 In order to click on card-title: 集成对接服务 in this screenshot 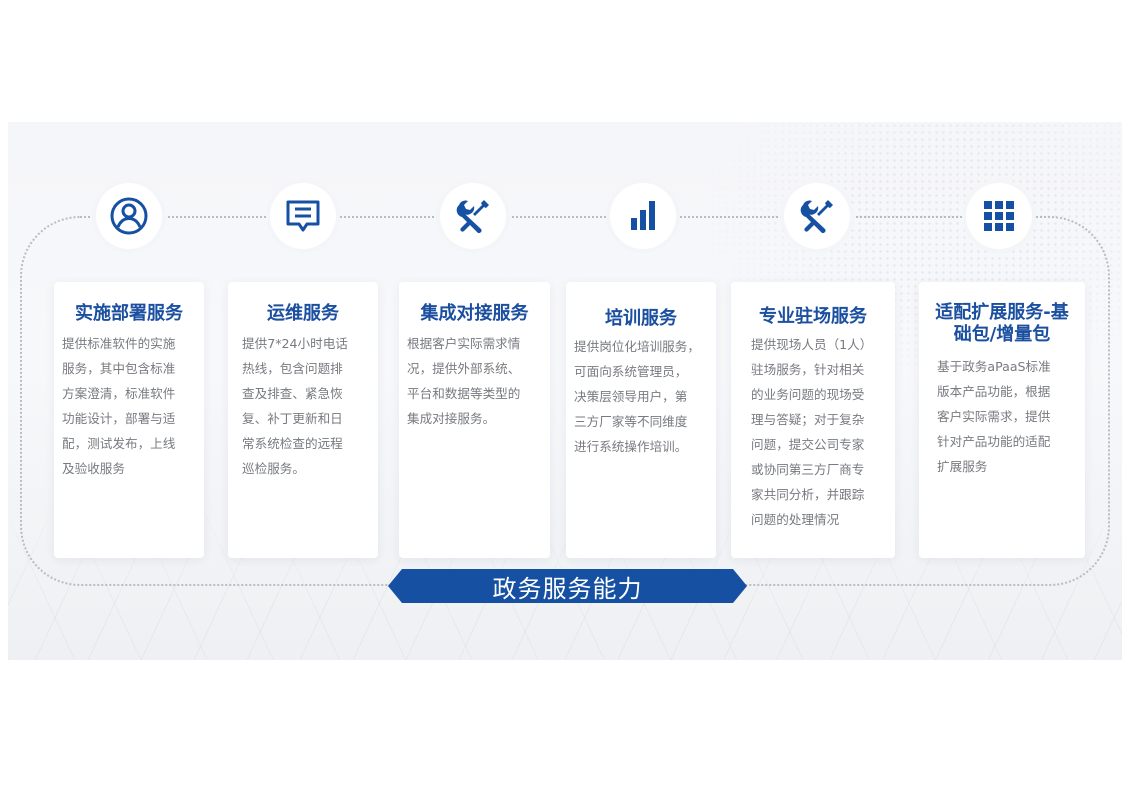, I will do `click(474, 313)`.